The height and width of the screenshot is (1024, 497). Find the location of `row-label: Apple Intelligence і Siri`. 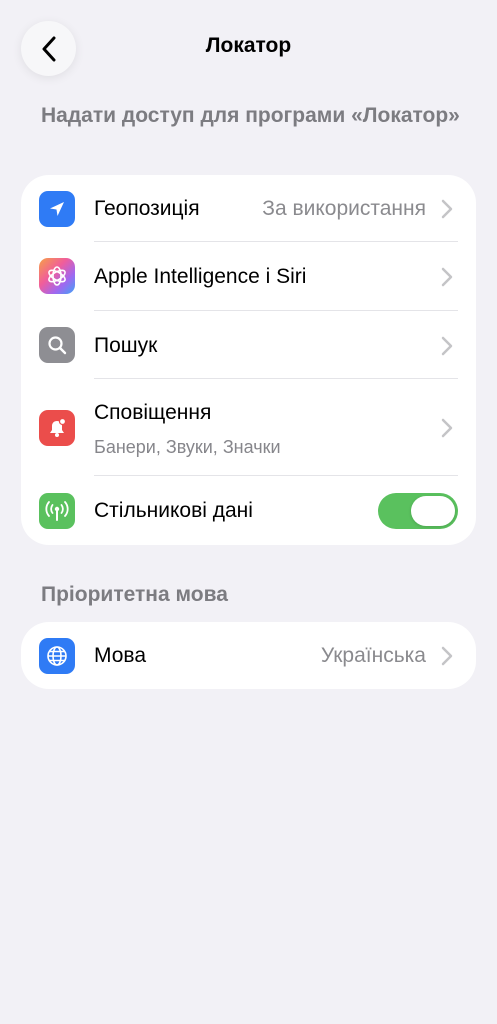

row-label: Apple Intelligence і Siri is located at coordinates (200, 276).